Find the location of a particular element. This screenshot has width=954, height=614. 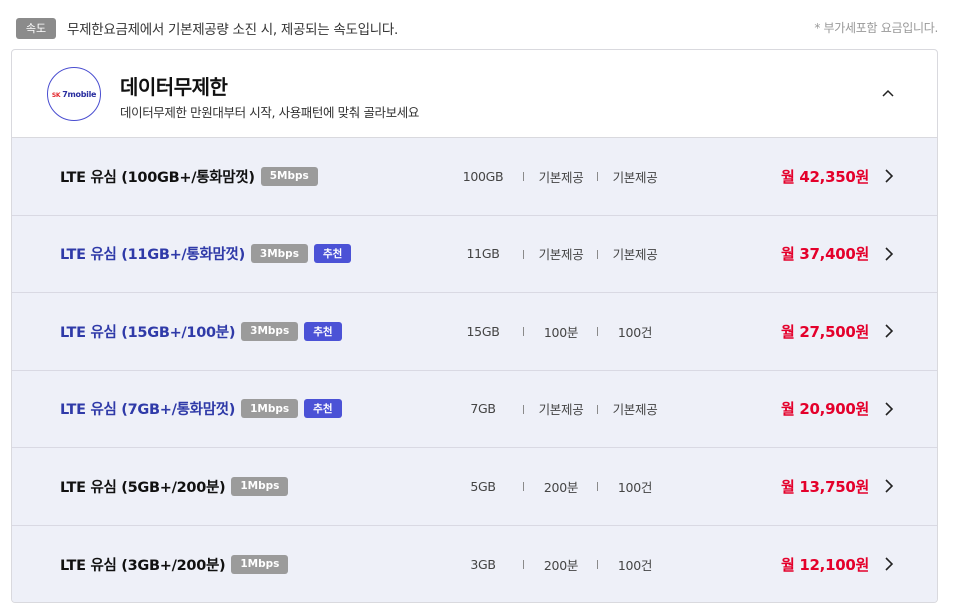

brand-logo: SK 7mobile is located at coordinates (74, 94).